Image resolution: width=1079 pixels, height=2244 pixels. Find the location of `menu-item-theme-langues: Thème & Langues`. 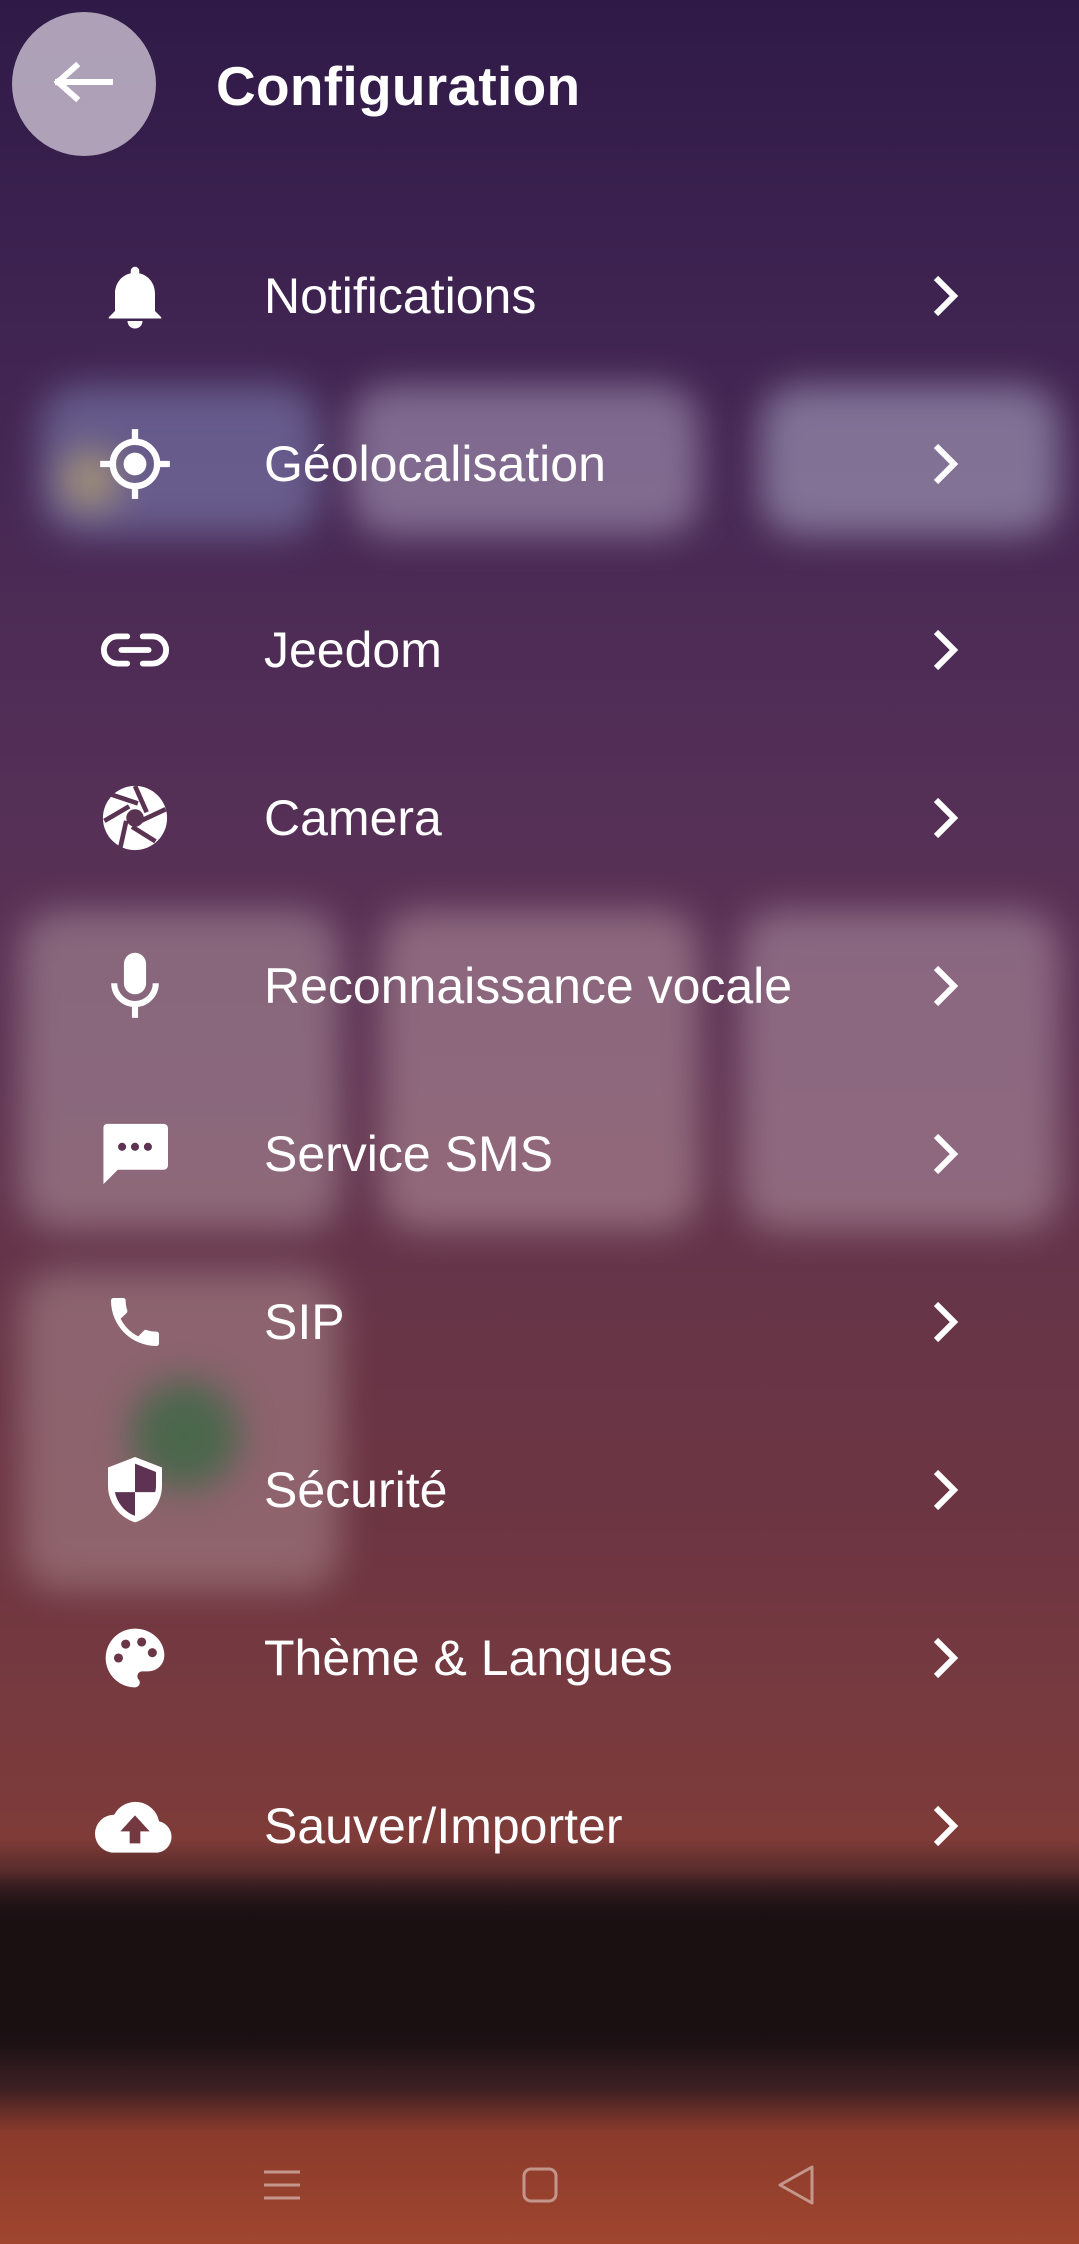

menu-item-theme-langues: Thème & Langues is located at coordinates (539, 1658).